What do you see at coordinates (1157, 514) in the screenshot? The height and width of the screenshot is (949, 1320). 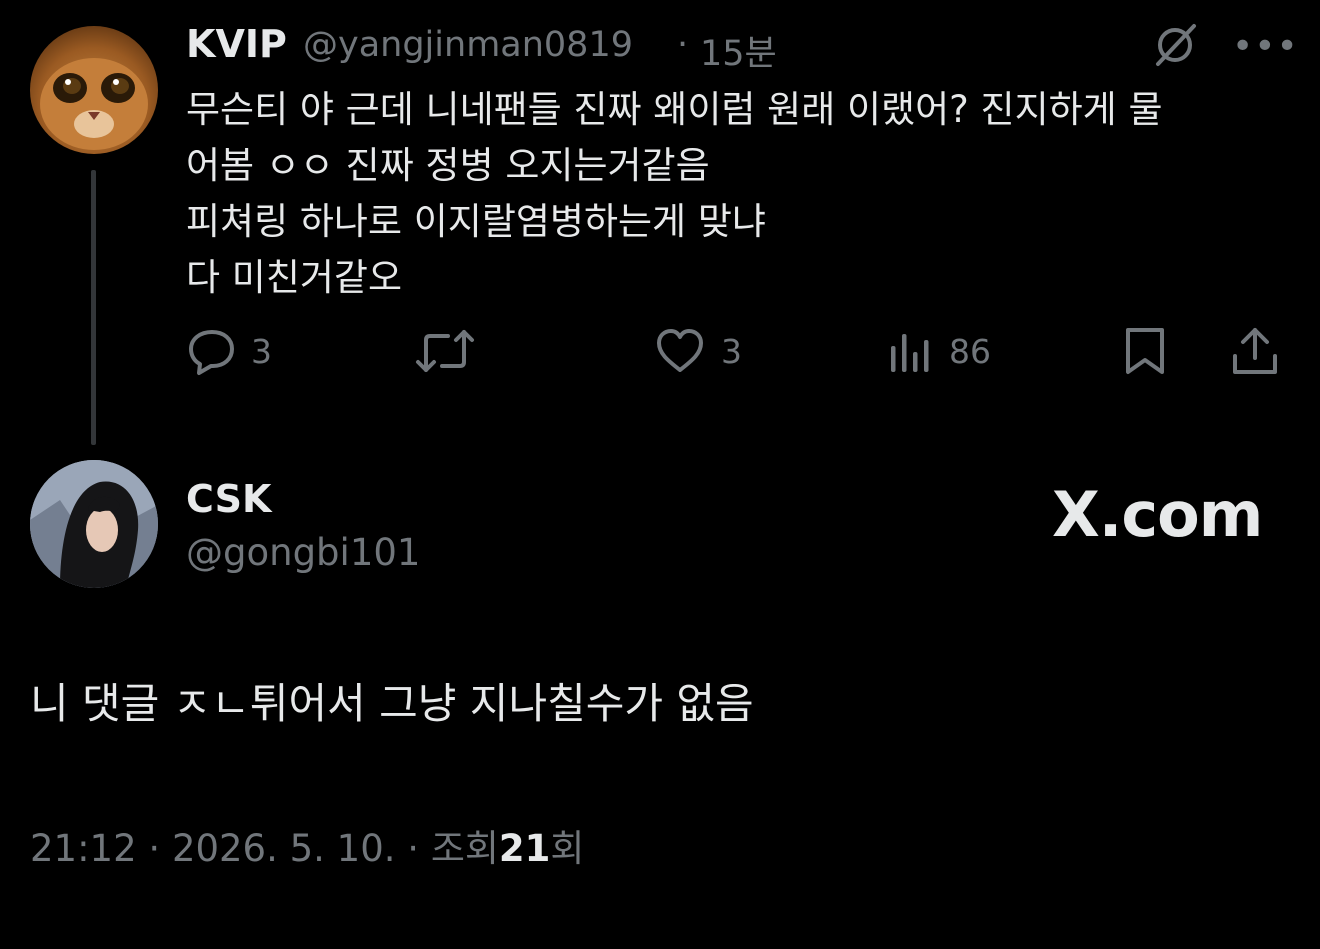 I see `xcom-watermark: X.com` at bounding box center [1157, 514].